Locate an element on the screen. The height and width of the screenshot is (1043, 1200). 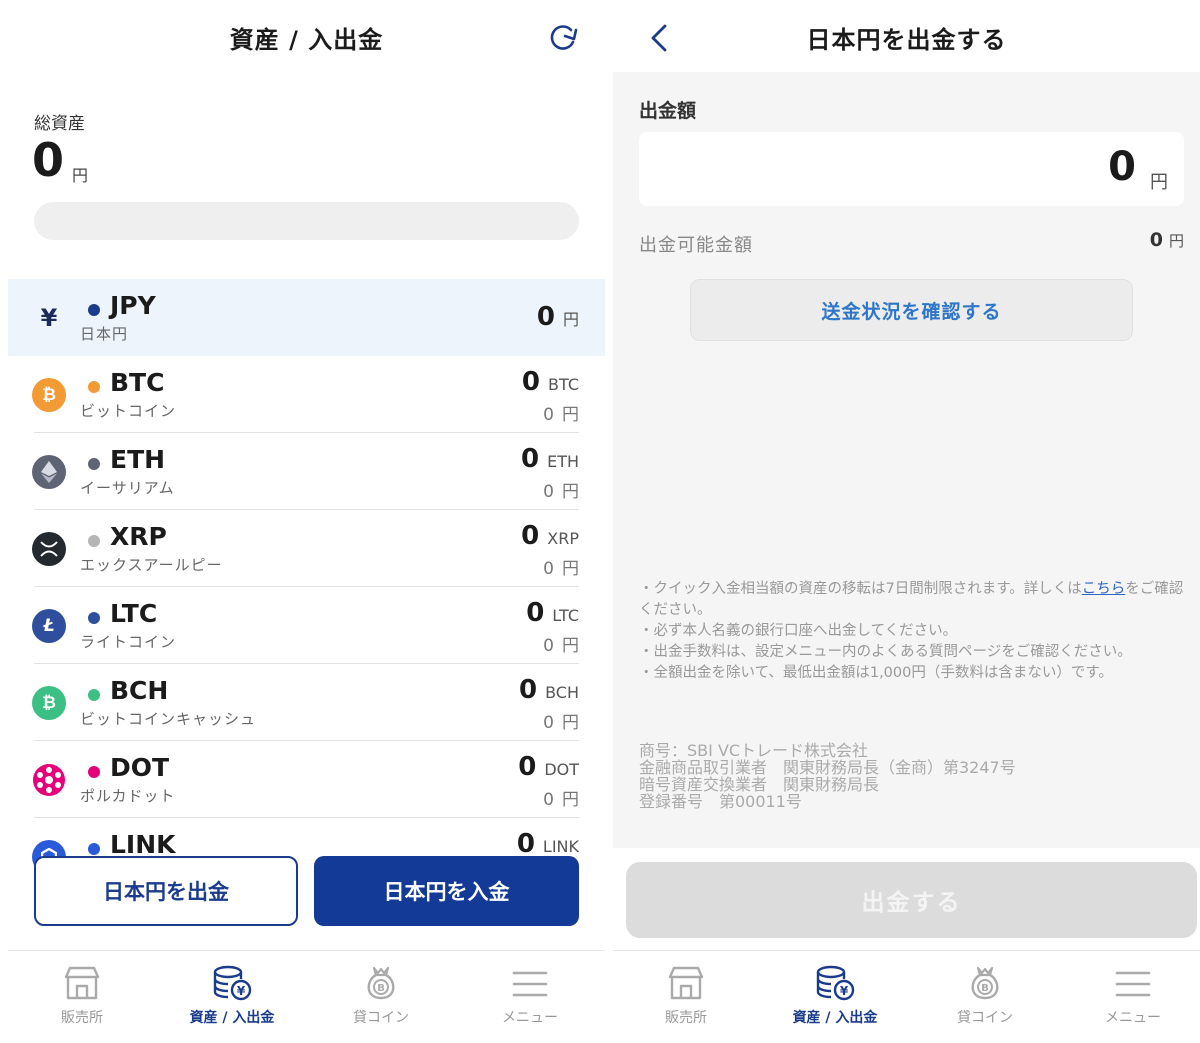
withdraw-amount-unit: 円 is located at coordinates (1159, 182).